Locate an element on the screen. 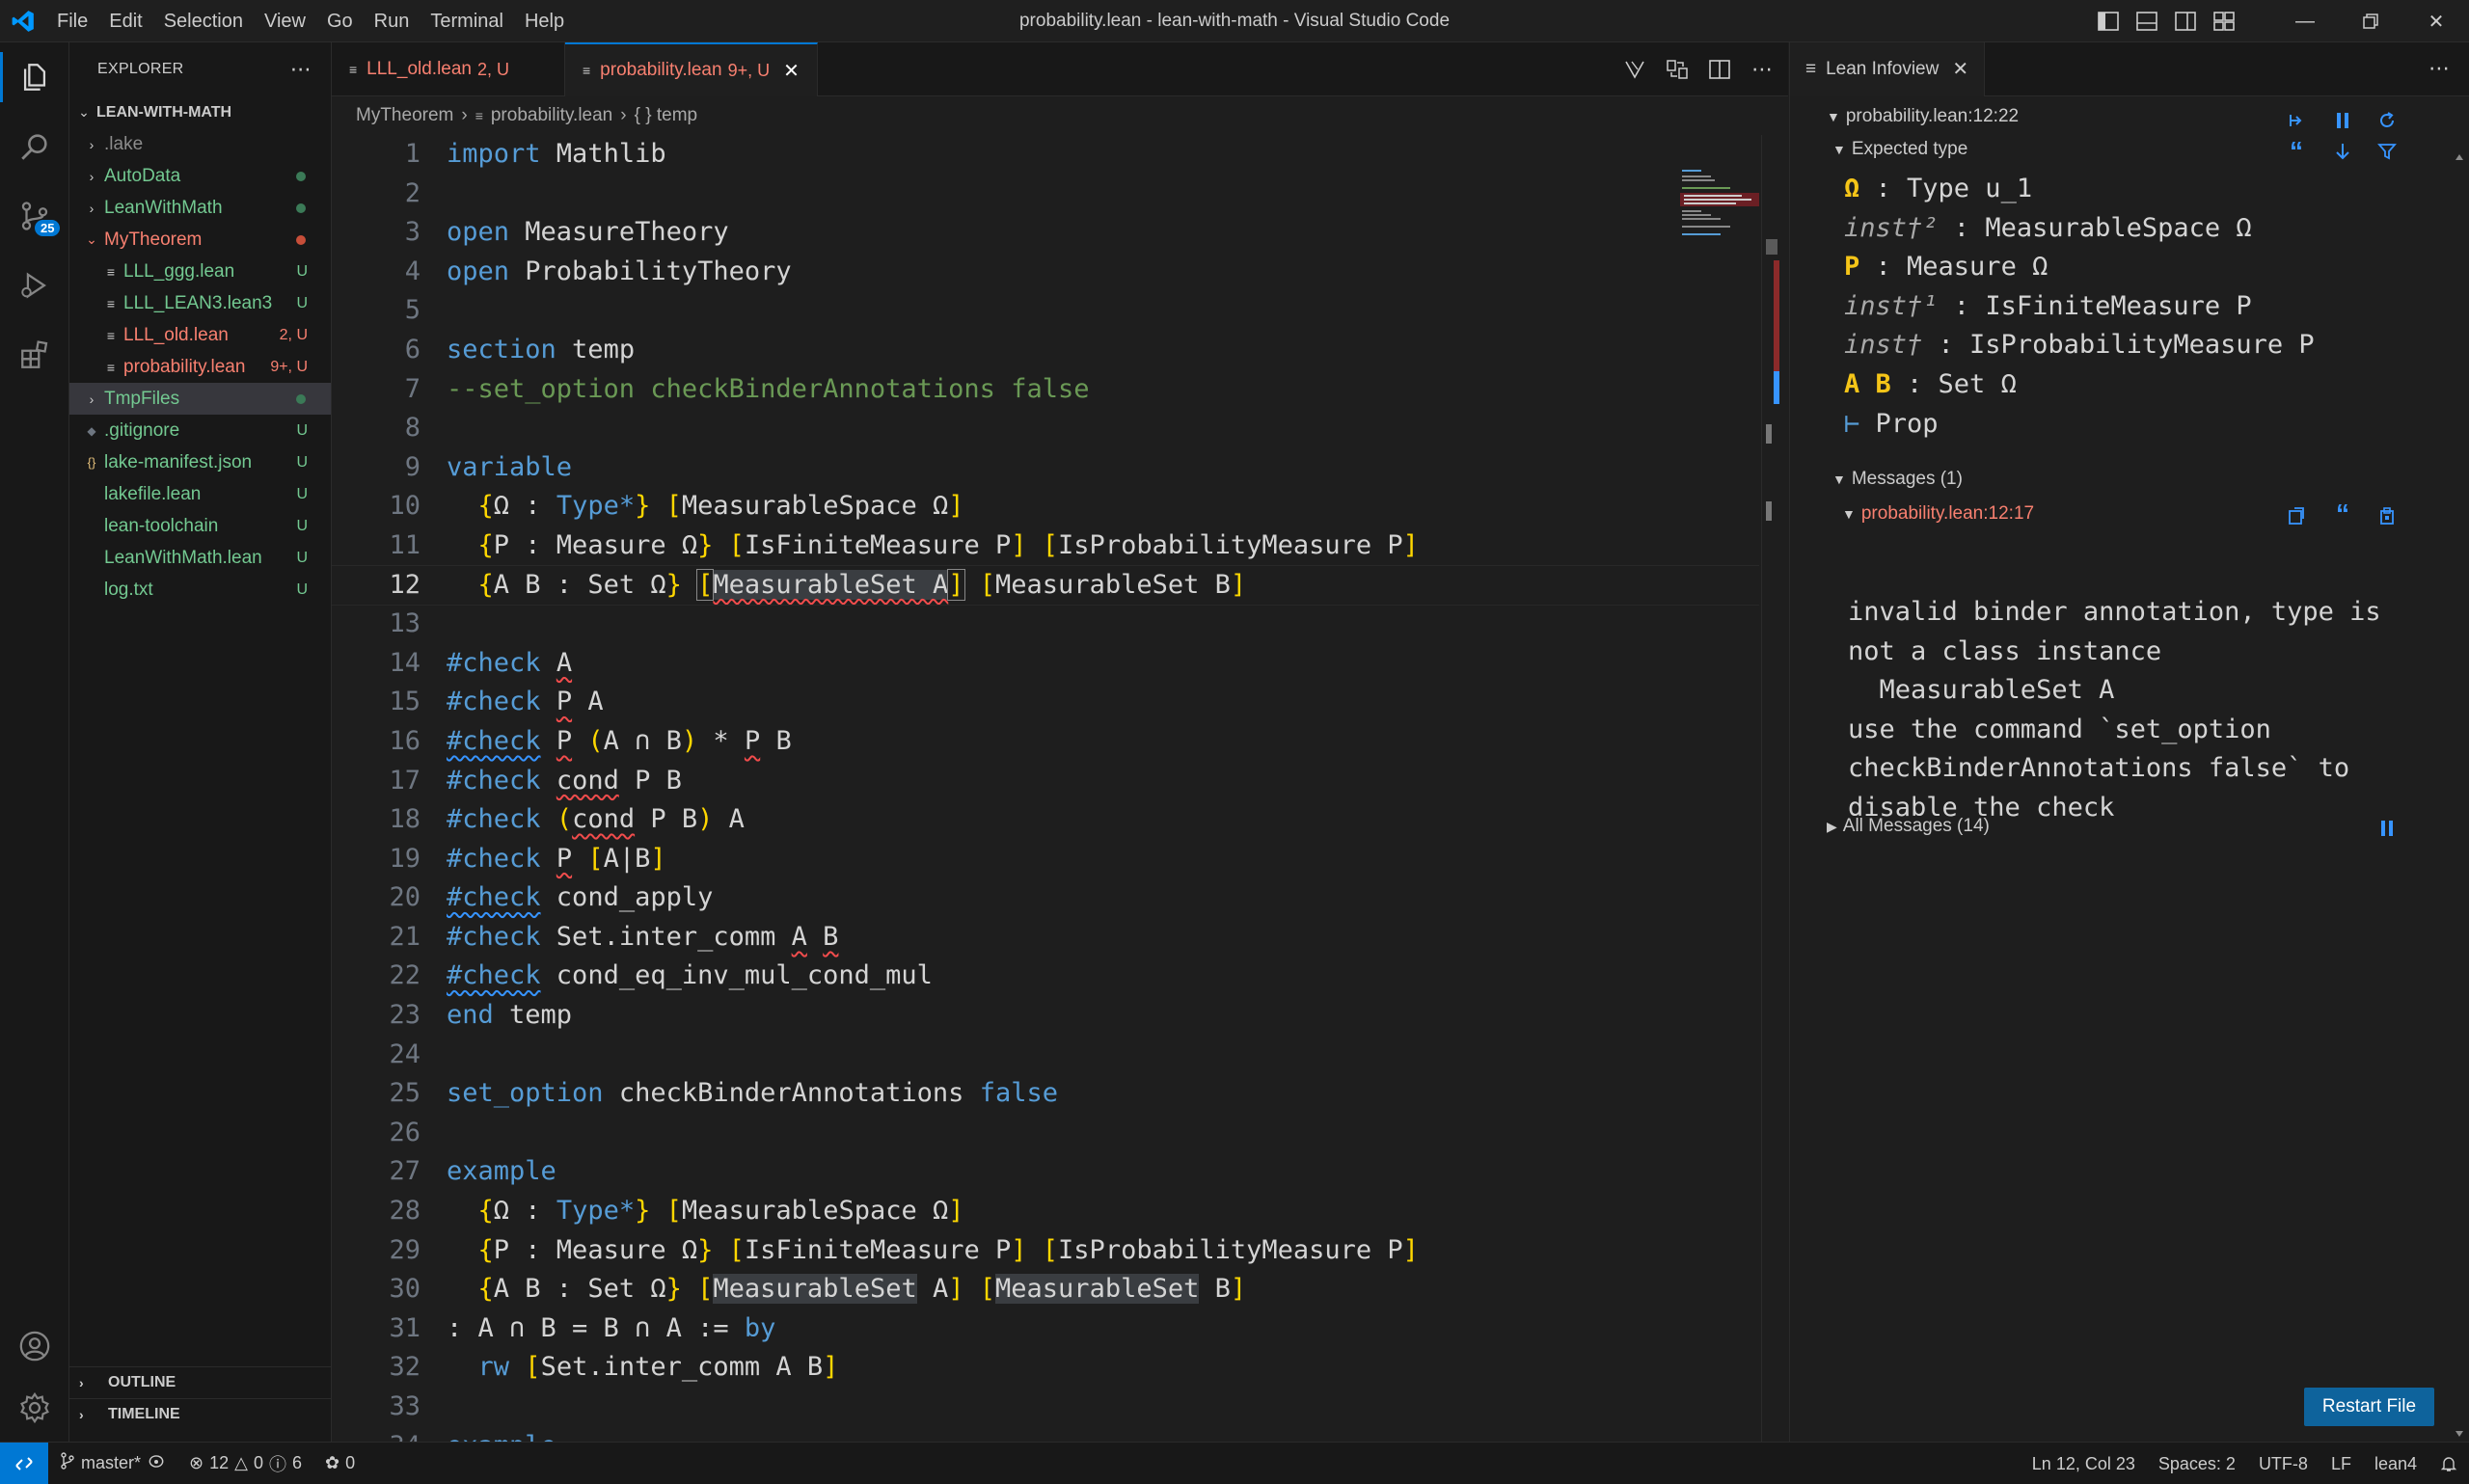 Image resolution: width=2469 pixels, height=1484 pixels. encoding: UTF-8 is located at coordinates (2284, 1463).